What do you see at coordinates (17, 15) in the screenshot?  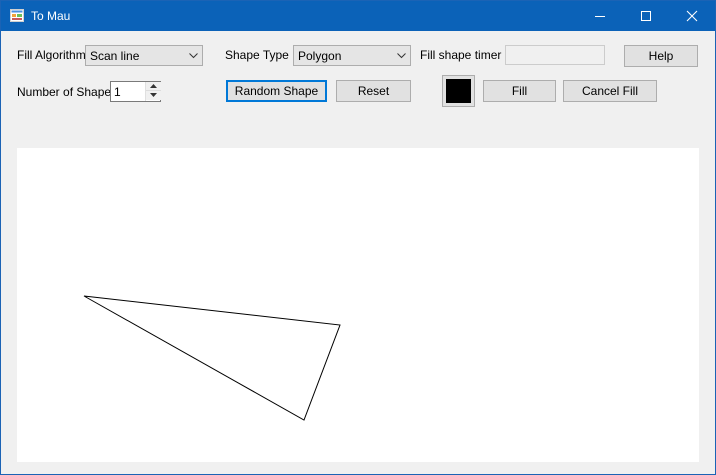 I see `app-icon` at bounding box center [17, 15].